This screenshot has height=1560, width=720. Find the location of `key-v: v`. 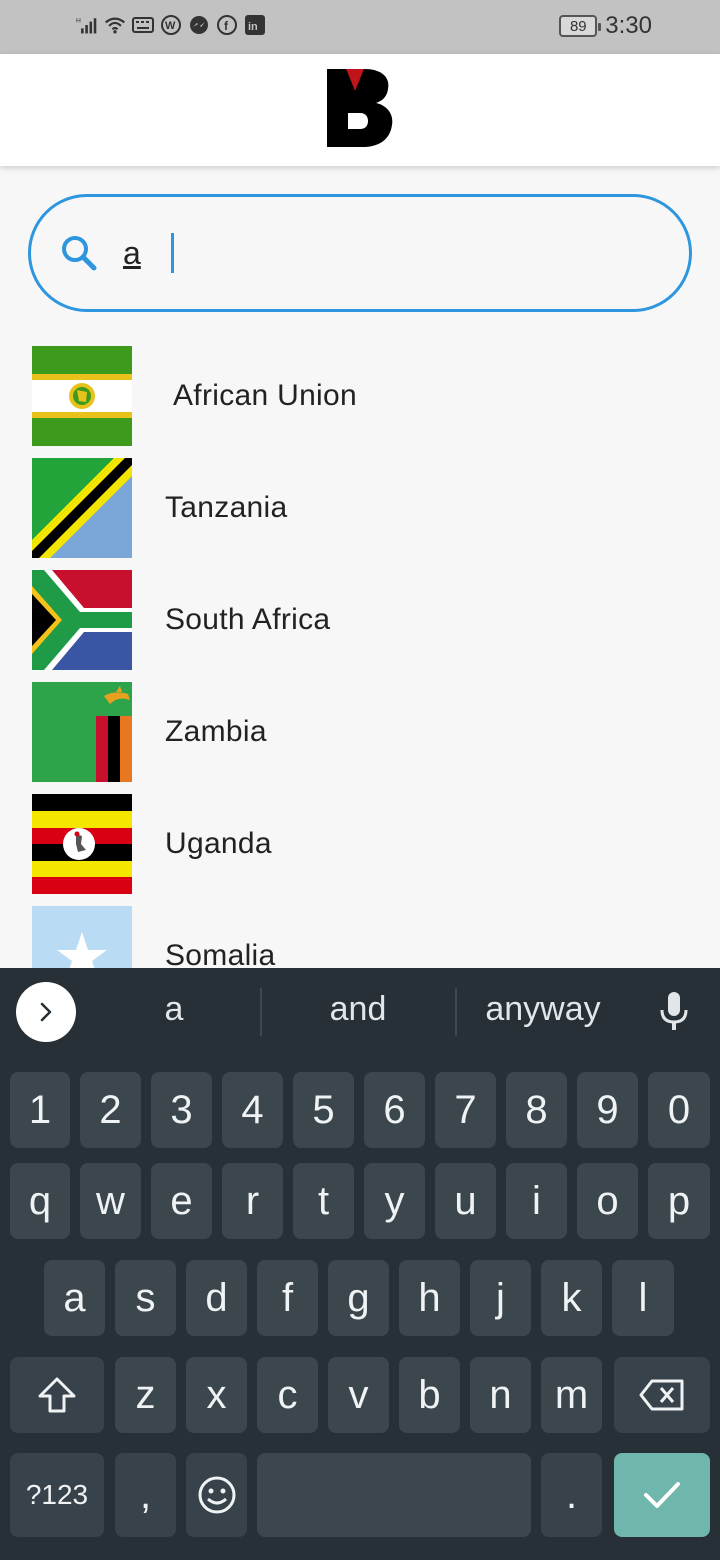

key-v: v is located at coordinates (358, 1395).